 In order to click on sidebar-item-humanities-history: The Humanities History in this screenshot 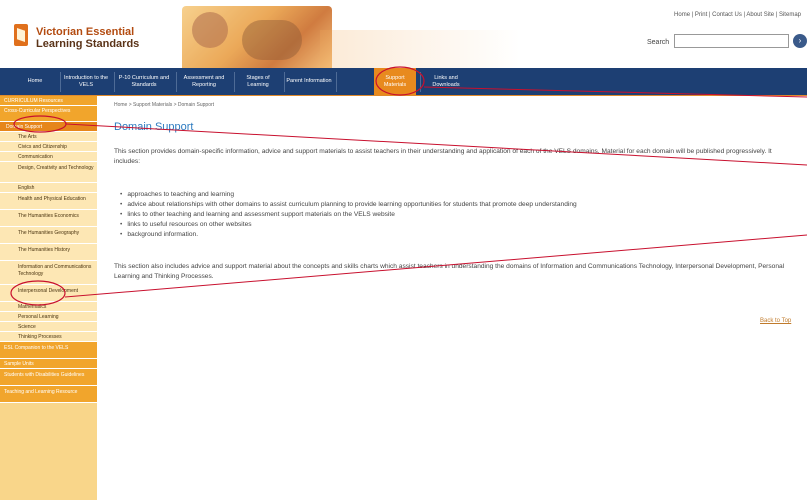, I will do `click(48, 252)`.